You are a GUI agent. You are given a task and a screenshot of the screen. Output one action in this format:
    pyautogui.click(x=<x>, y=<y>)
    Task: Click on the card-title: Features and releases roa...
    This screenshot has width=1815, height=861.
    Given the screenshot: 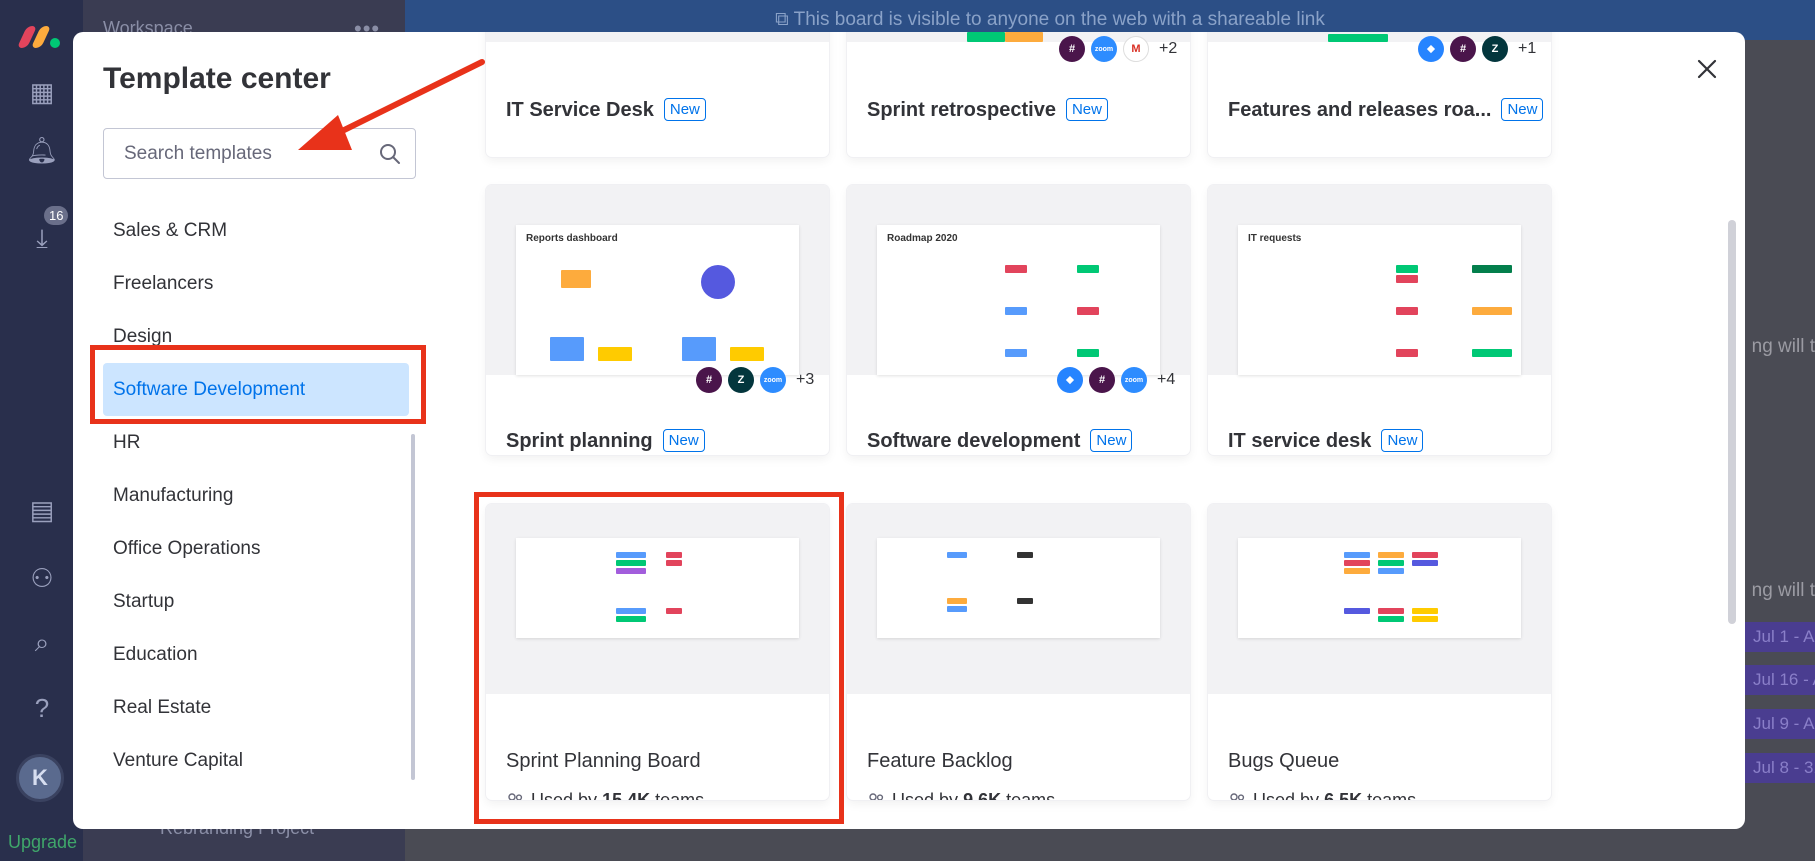 What is the action you would take?
    pyautogui.click(x=1360, y=110)
    